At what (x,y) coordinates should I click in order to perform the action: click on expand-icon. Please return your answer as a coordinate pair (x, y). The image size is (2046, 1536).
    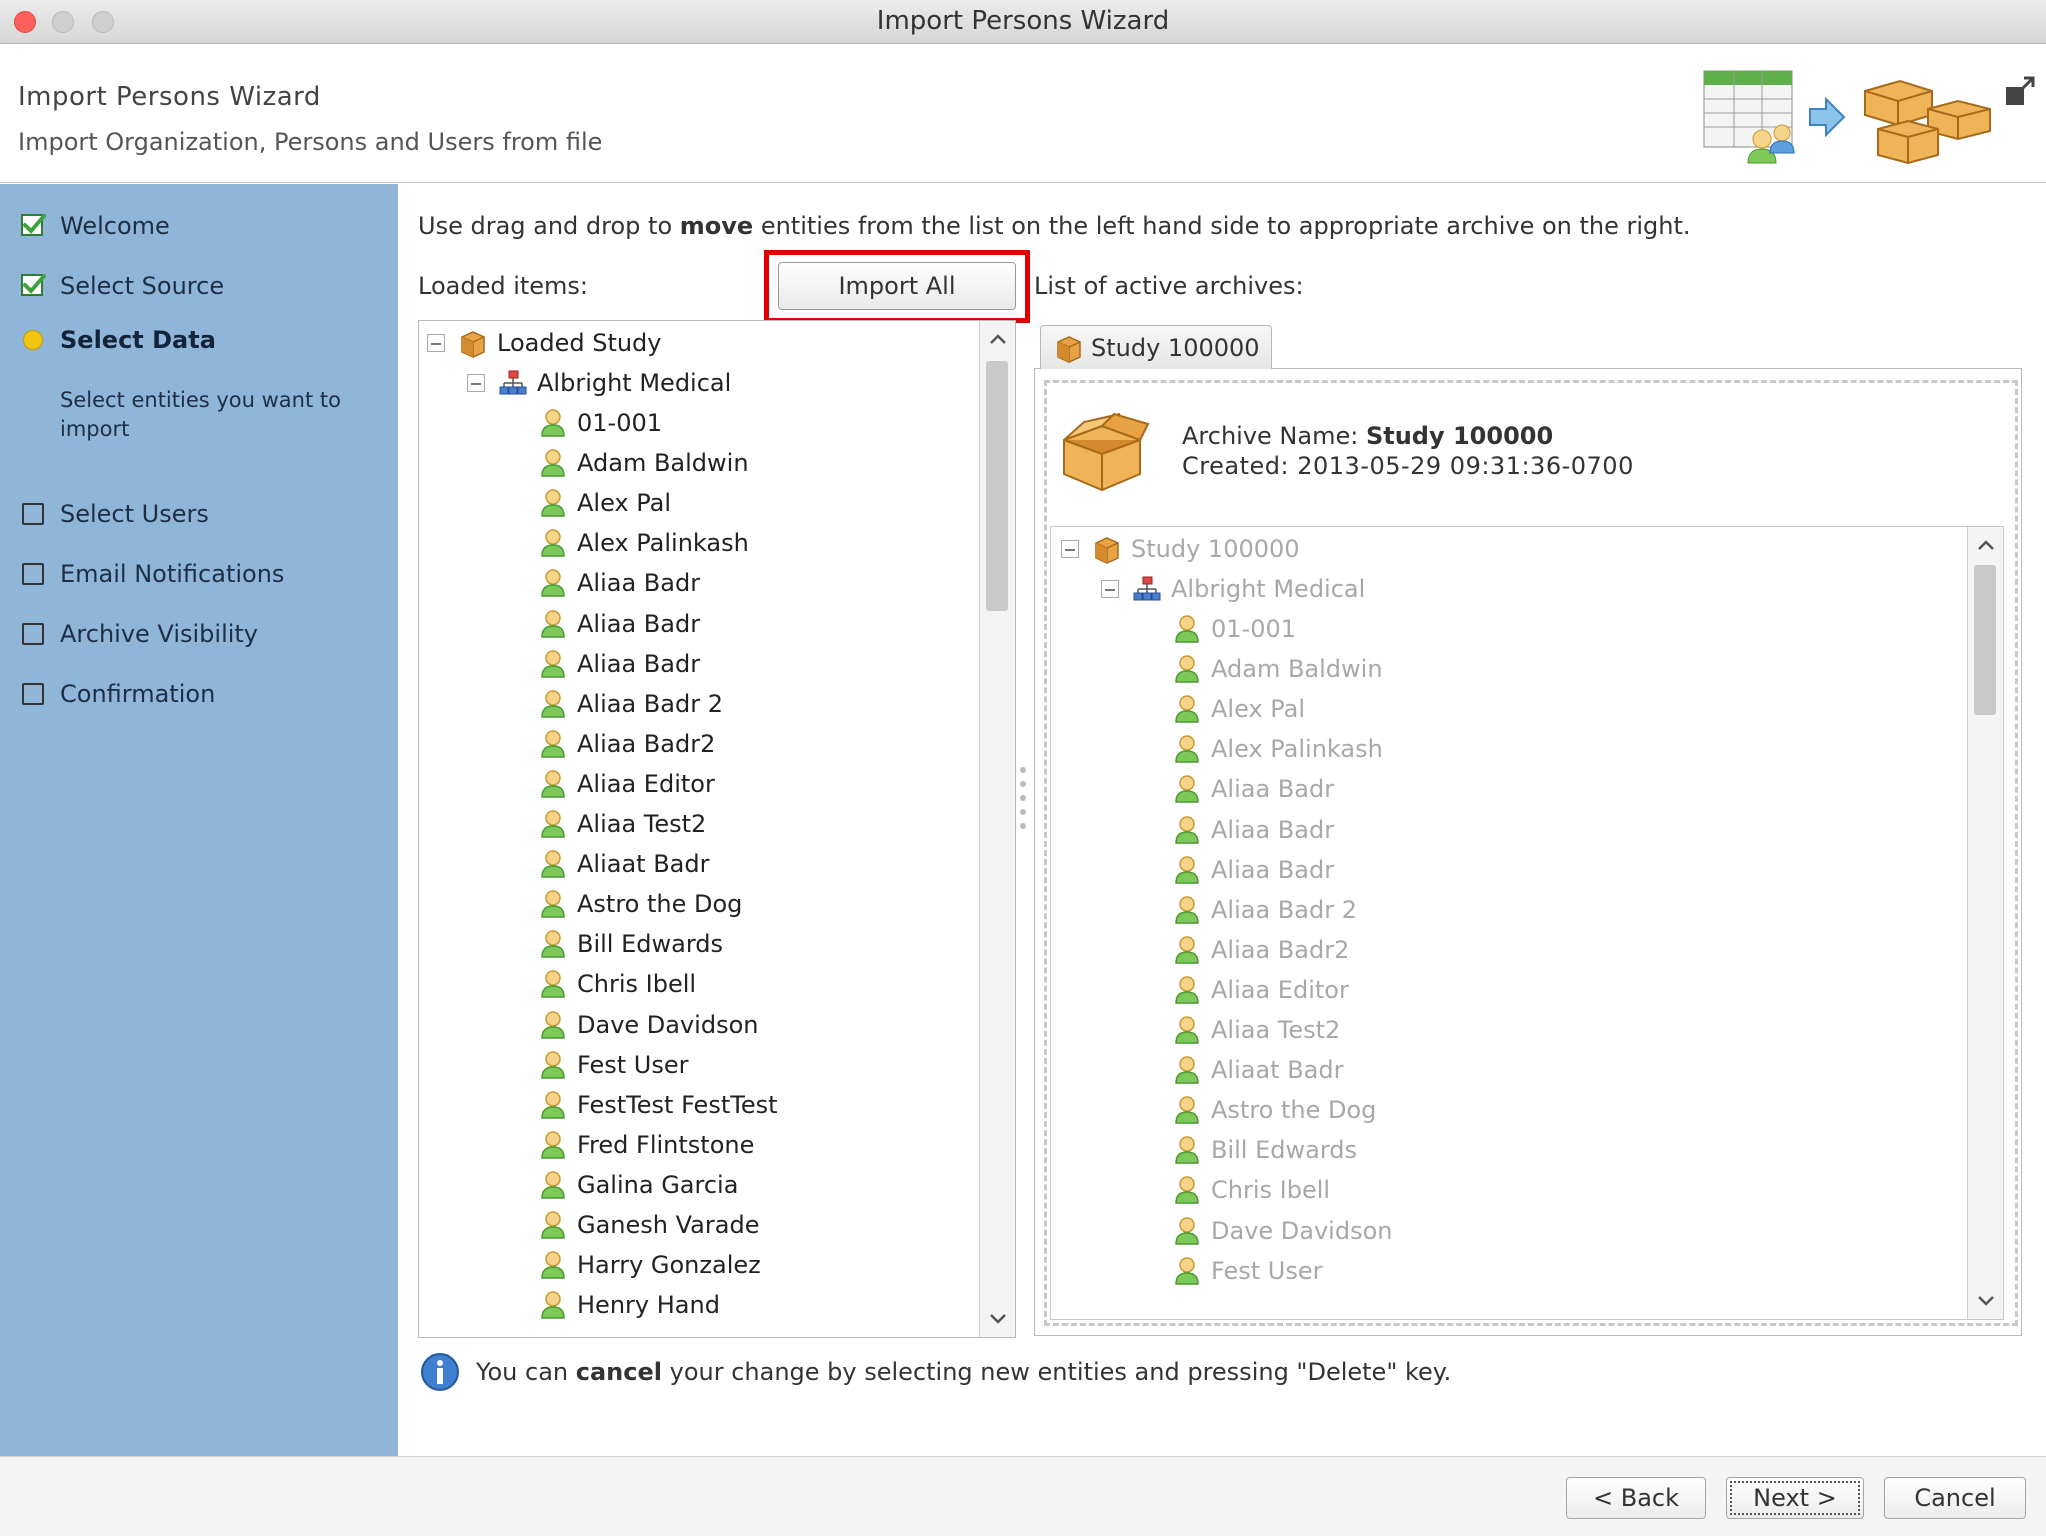
    Looking at the image, I should click on (2020, 91).